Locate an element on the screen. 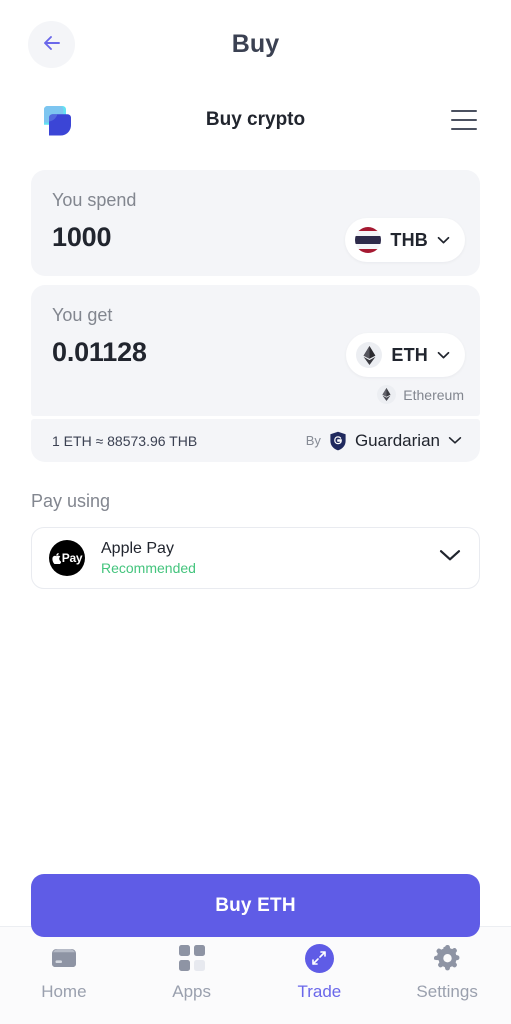  provider-selector: By Guardarian is located at coordinates (384, 441).